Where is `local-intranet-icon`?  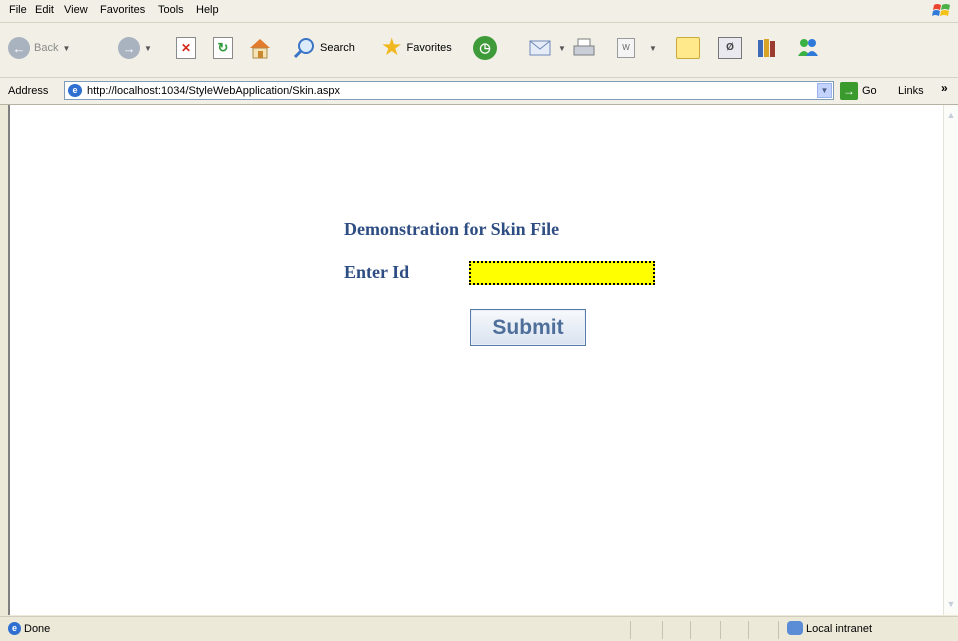 local-intranet-icon is located at coordinates (795, 628).